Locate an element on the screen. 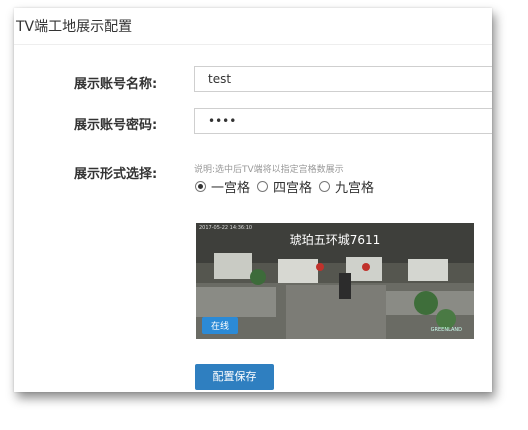 This screenshot has height=430, width=528. radio-one-grid: 一宫格 is located at coordinates (222, 186).